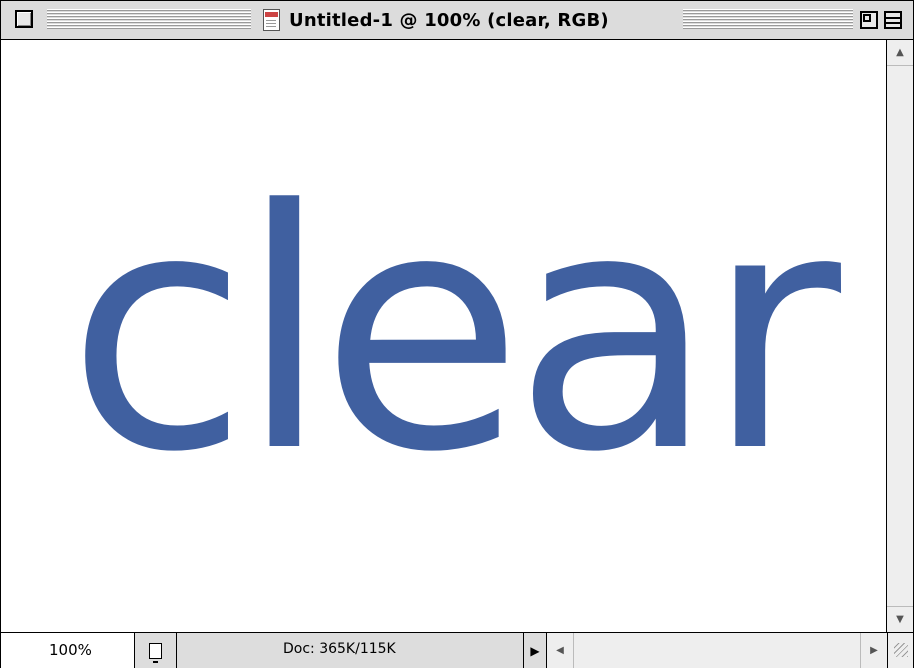  I want to click on scroll-right-button: ▶, so click(873, 650).